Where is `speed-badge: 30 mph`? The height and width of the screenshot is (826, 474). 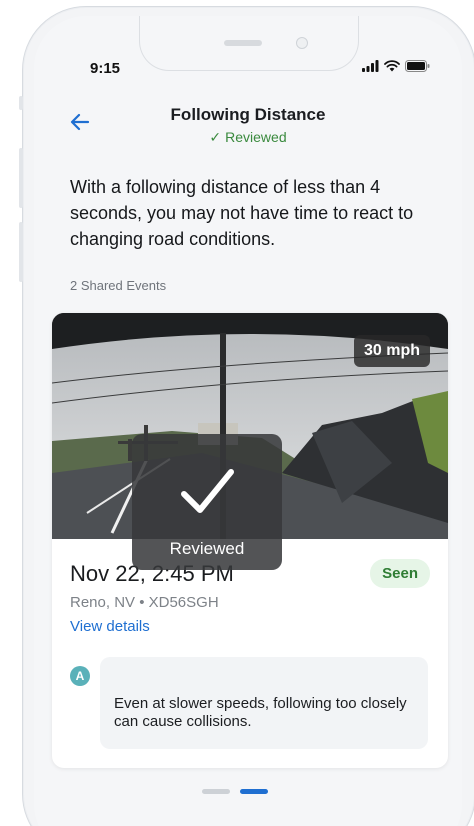
speed-badge: 30 mph is located at coordinates (391, 351).